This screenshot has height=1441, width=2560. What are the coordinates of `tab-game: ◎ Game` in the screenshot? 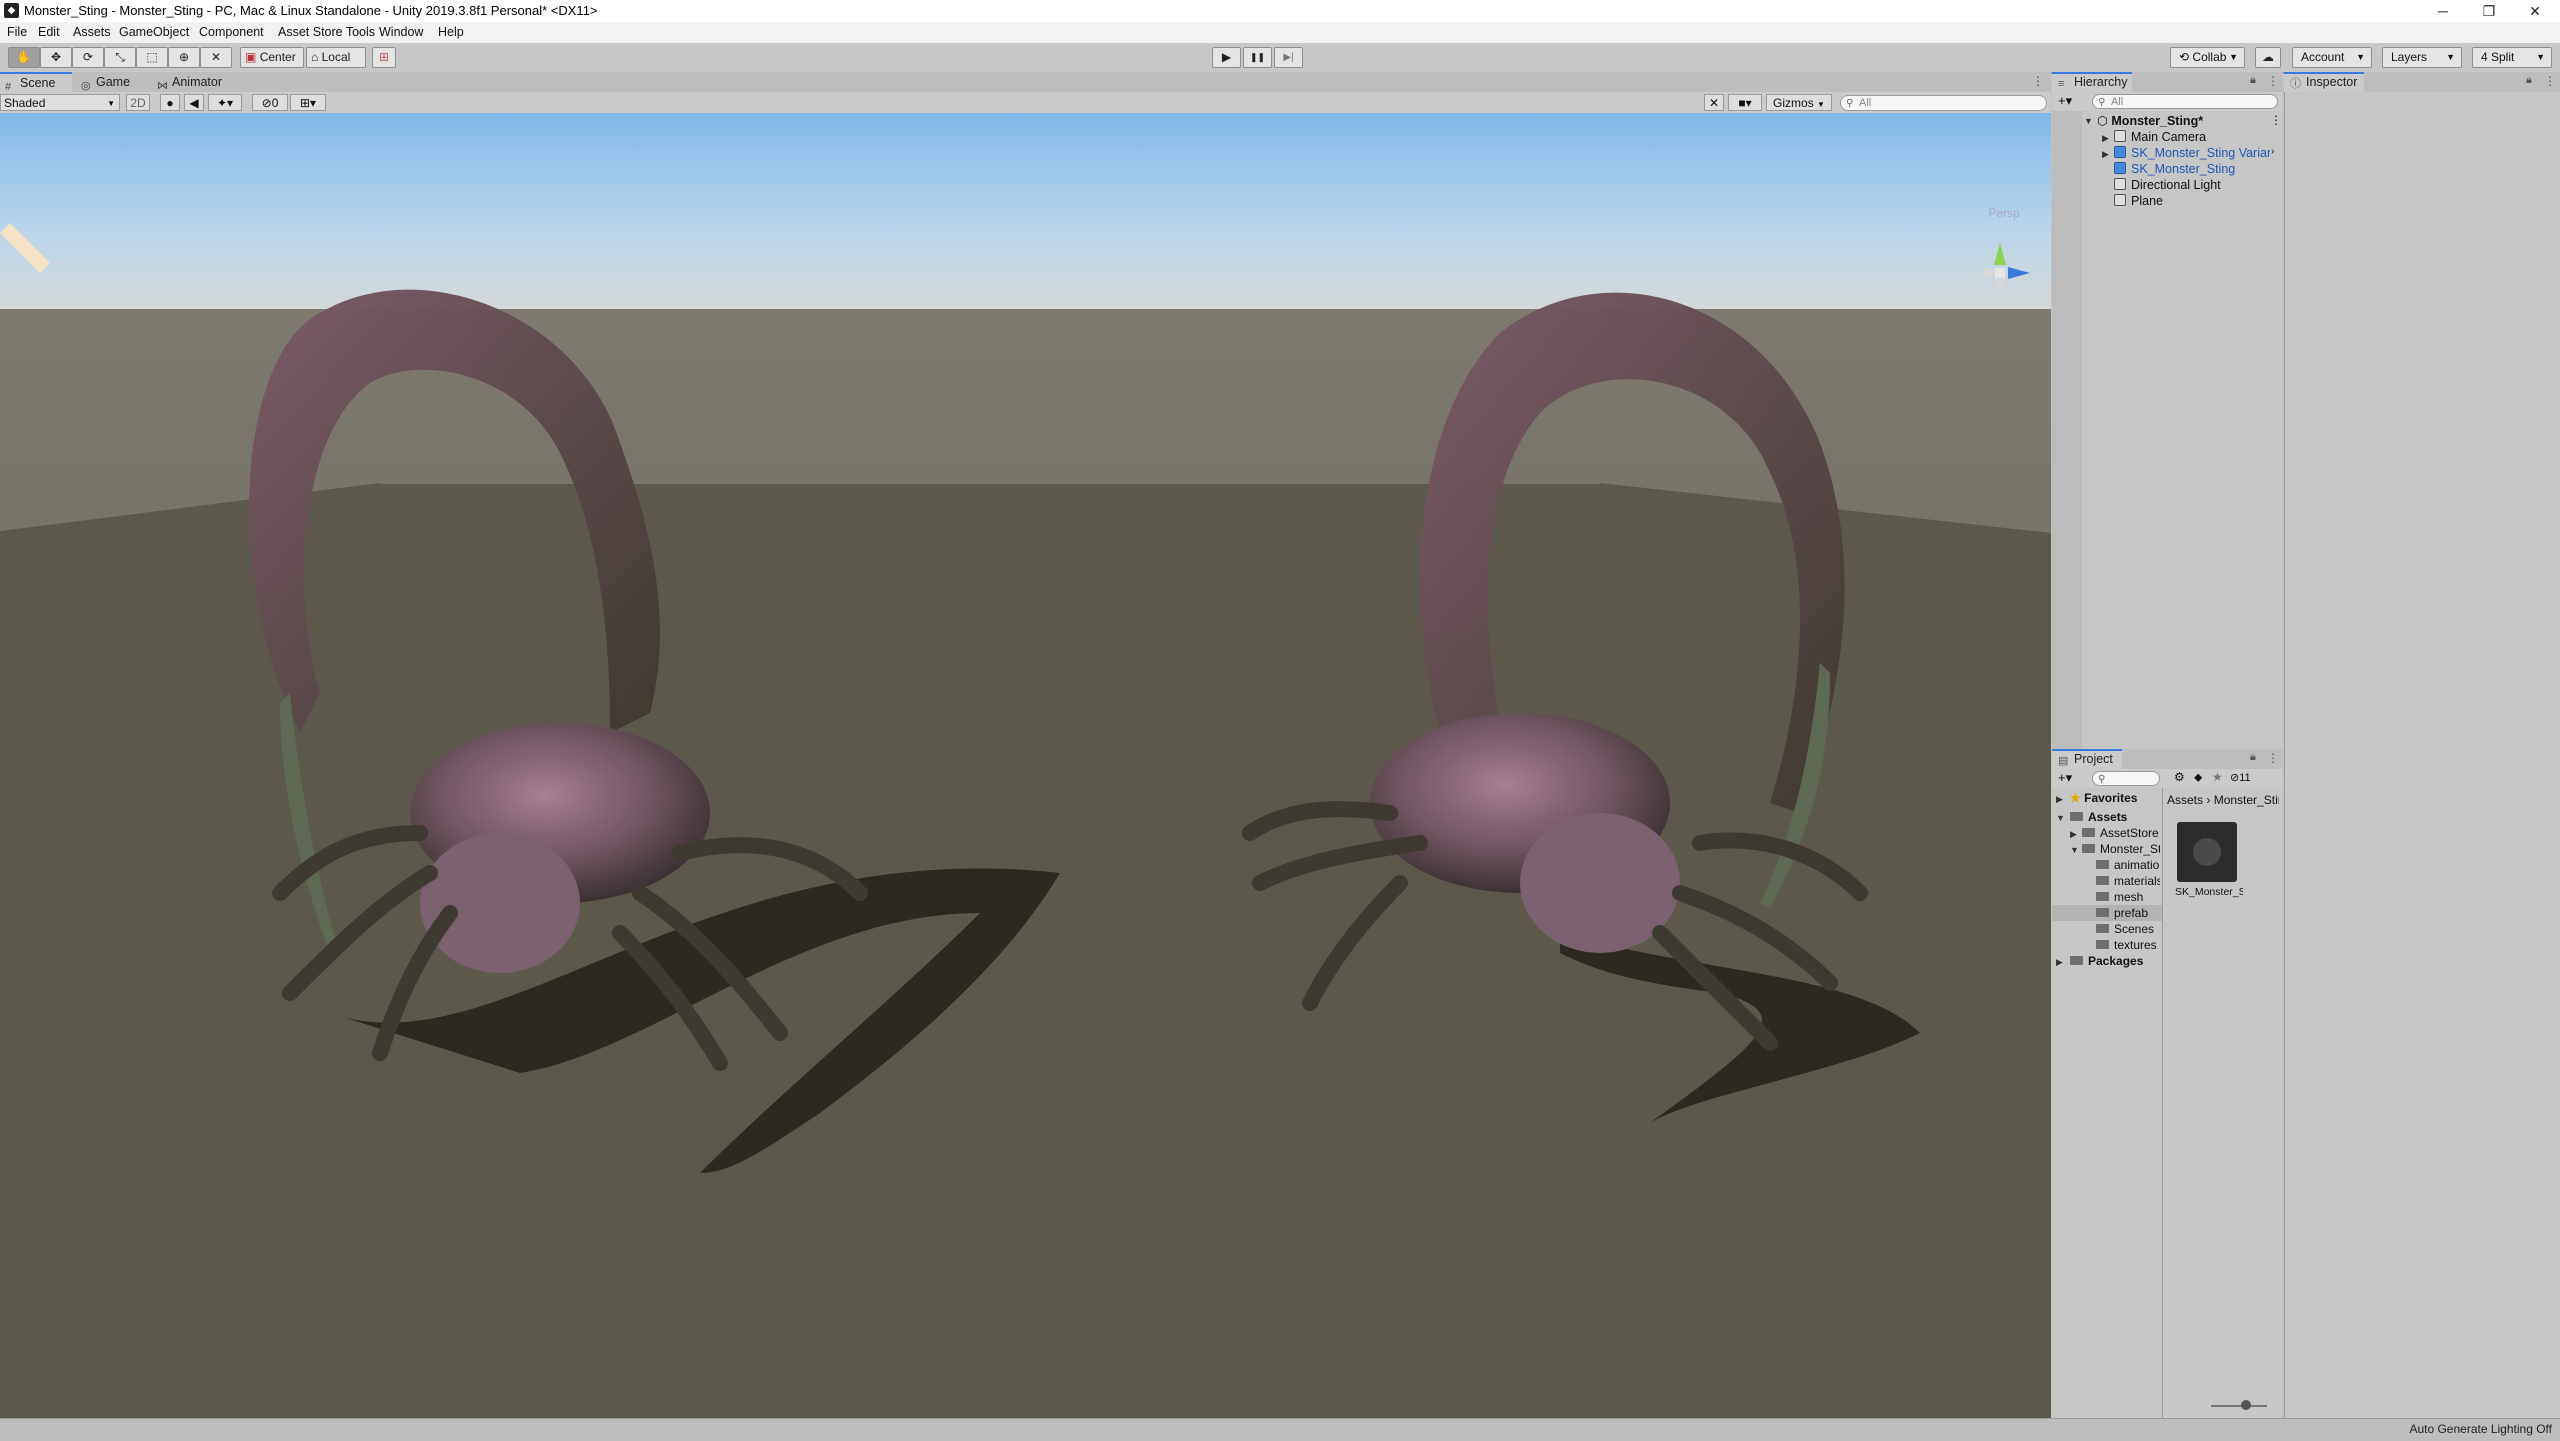 It's located at (112, 82).